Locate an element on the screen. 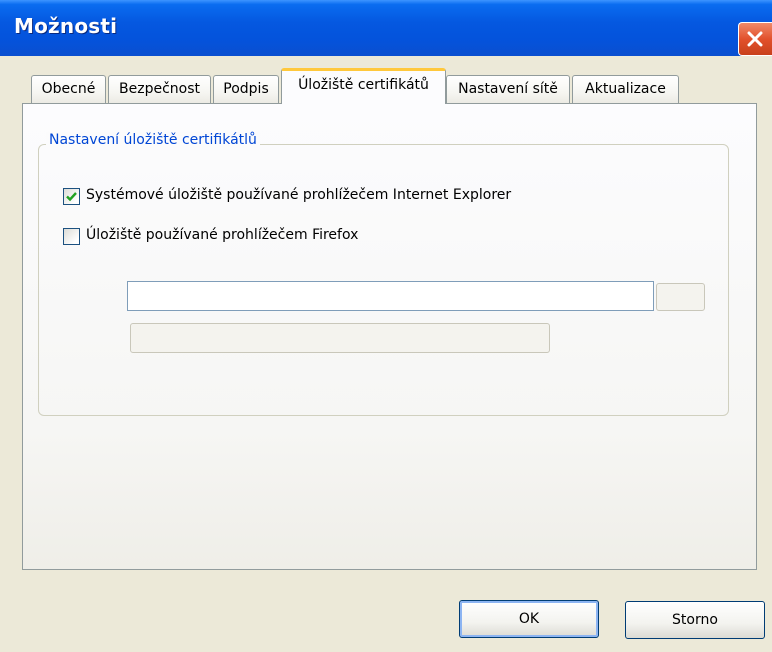 The height and width of the screenshot is (652, 772). tab-uloziste-certifikatu: Úložiště certifikátů is located at coordinates (363, 86).